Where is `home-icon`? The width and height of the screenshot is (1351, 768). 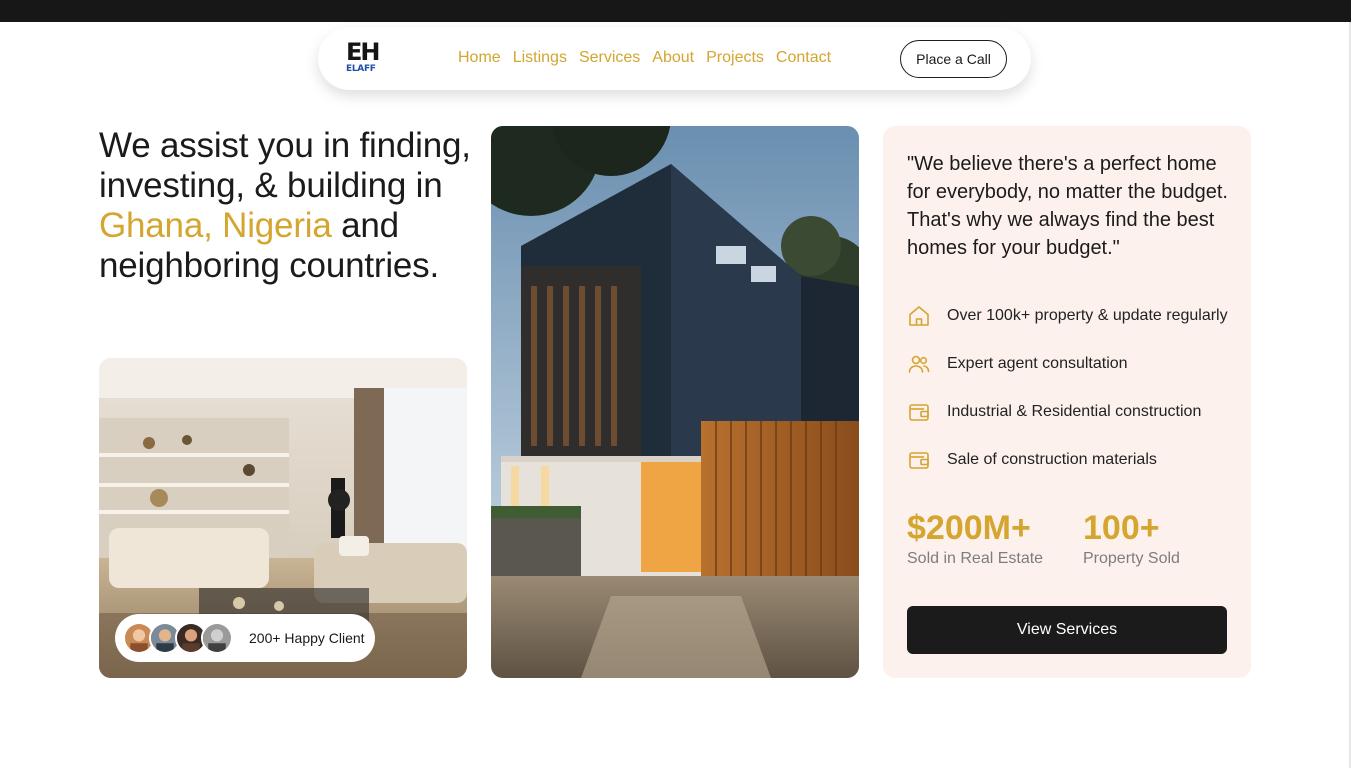 home-icon is located at coordinates (919, 316).